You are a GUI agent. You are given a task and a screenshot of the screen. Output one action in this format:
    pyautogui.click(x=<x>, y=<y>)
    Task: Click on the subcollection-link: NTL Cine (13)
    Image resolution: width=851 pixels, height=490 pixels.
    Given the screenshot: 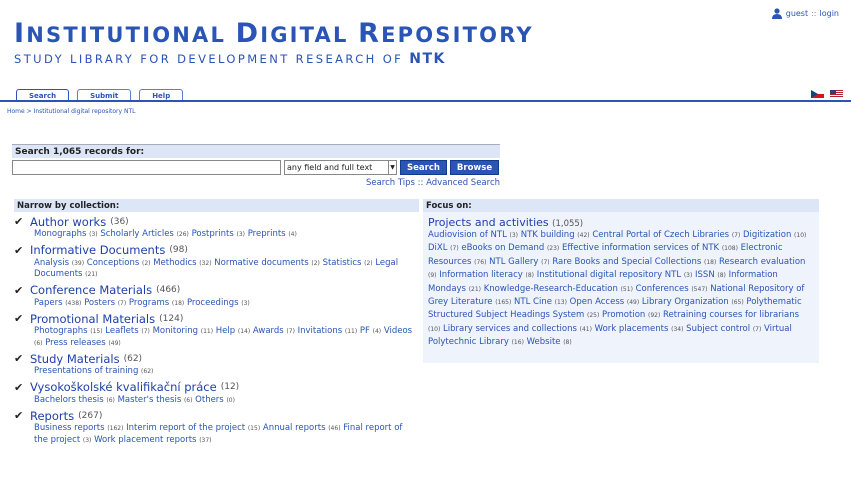 What is the action you would take?
    pyautogui.click(x=540, y=302)
    